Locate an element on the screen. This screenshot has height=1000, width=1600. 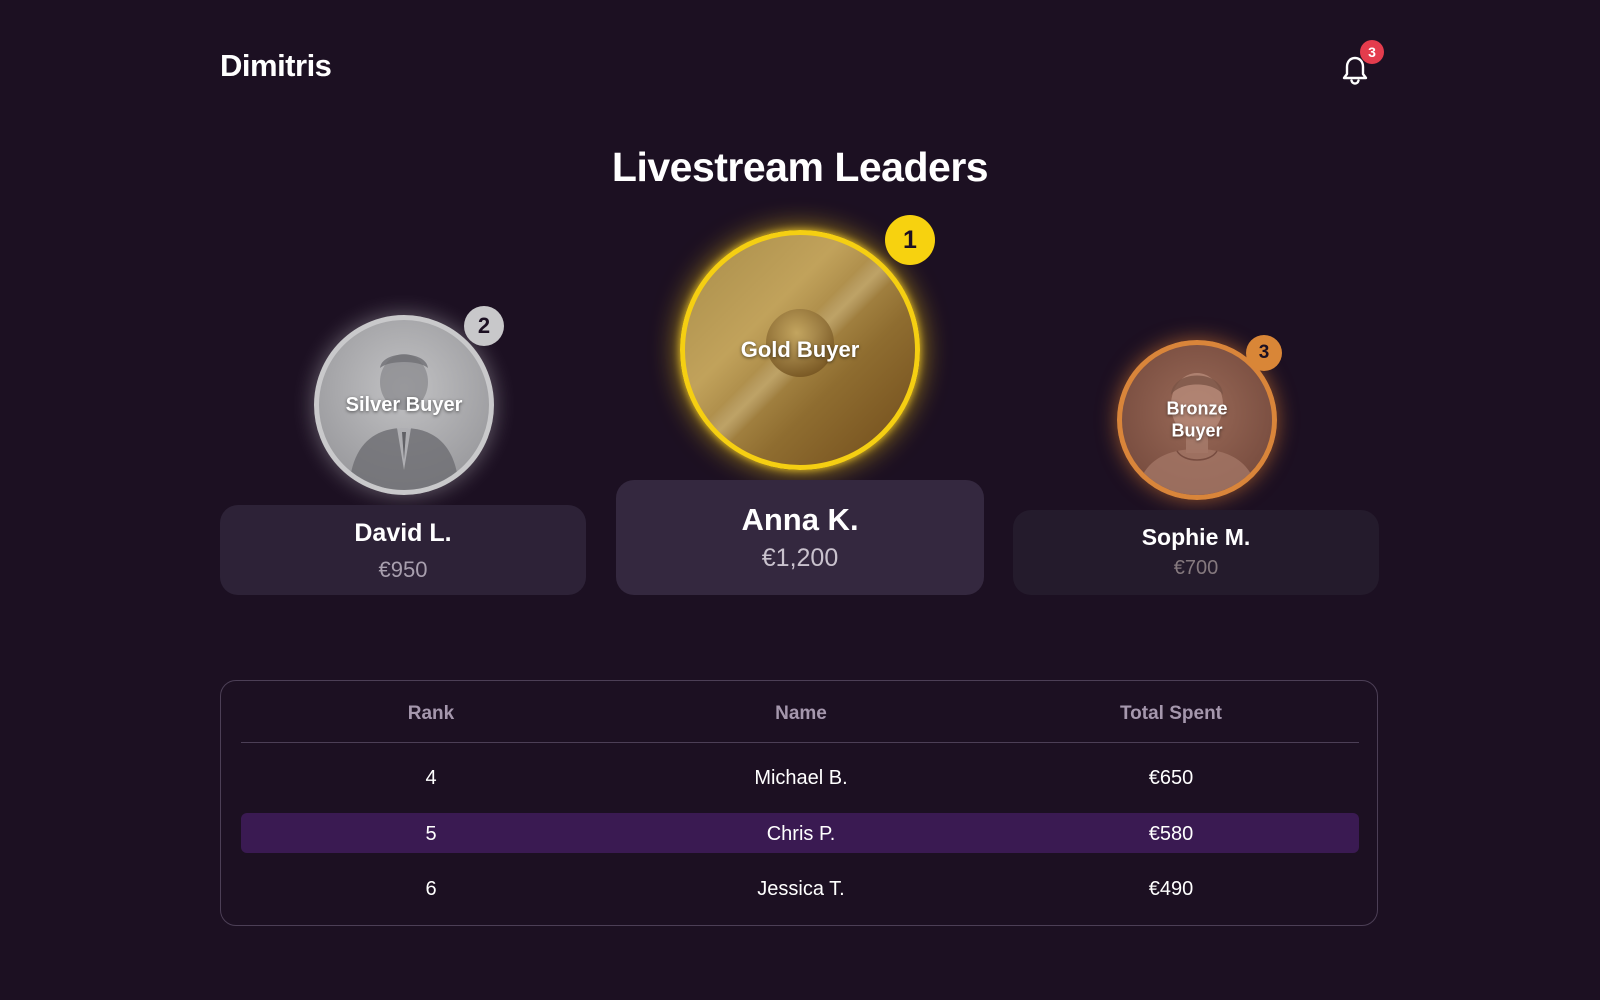
podium-card-first: Anna K. €1,200 is located at coordinates (800, 537).